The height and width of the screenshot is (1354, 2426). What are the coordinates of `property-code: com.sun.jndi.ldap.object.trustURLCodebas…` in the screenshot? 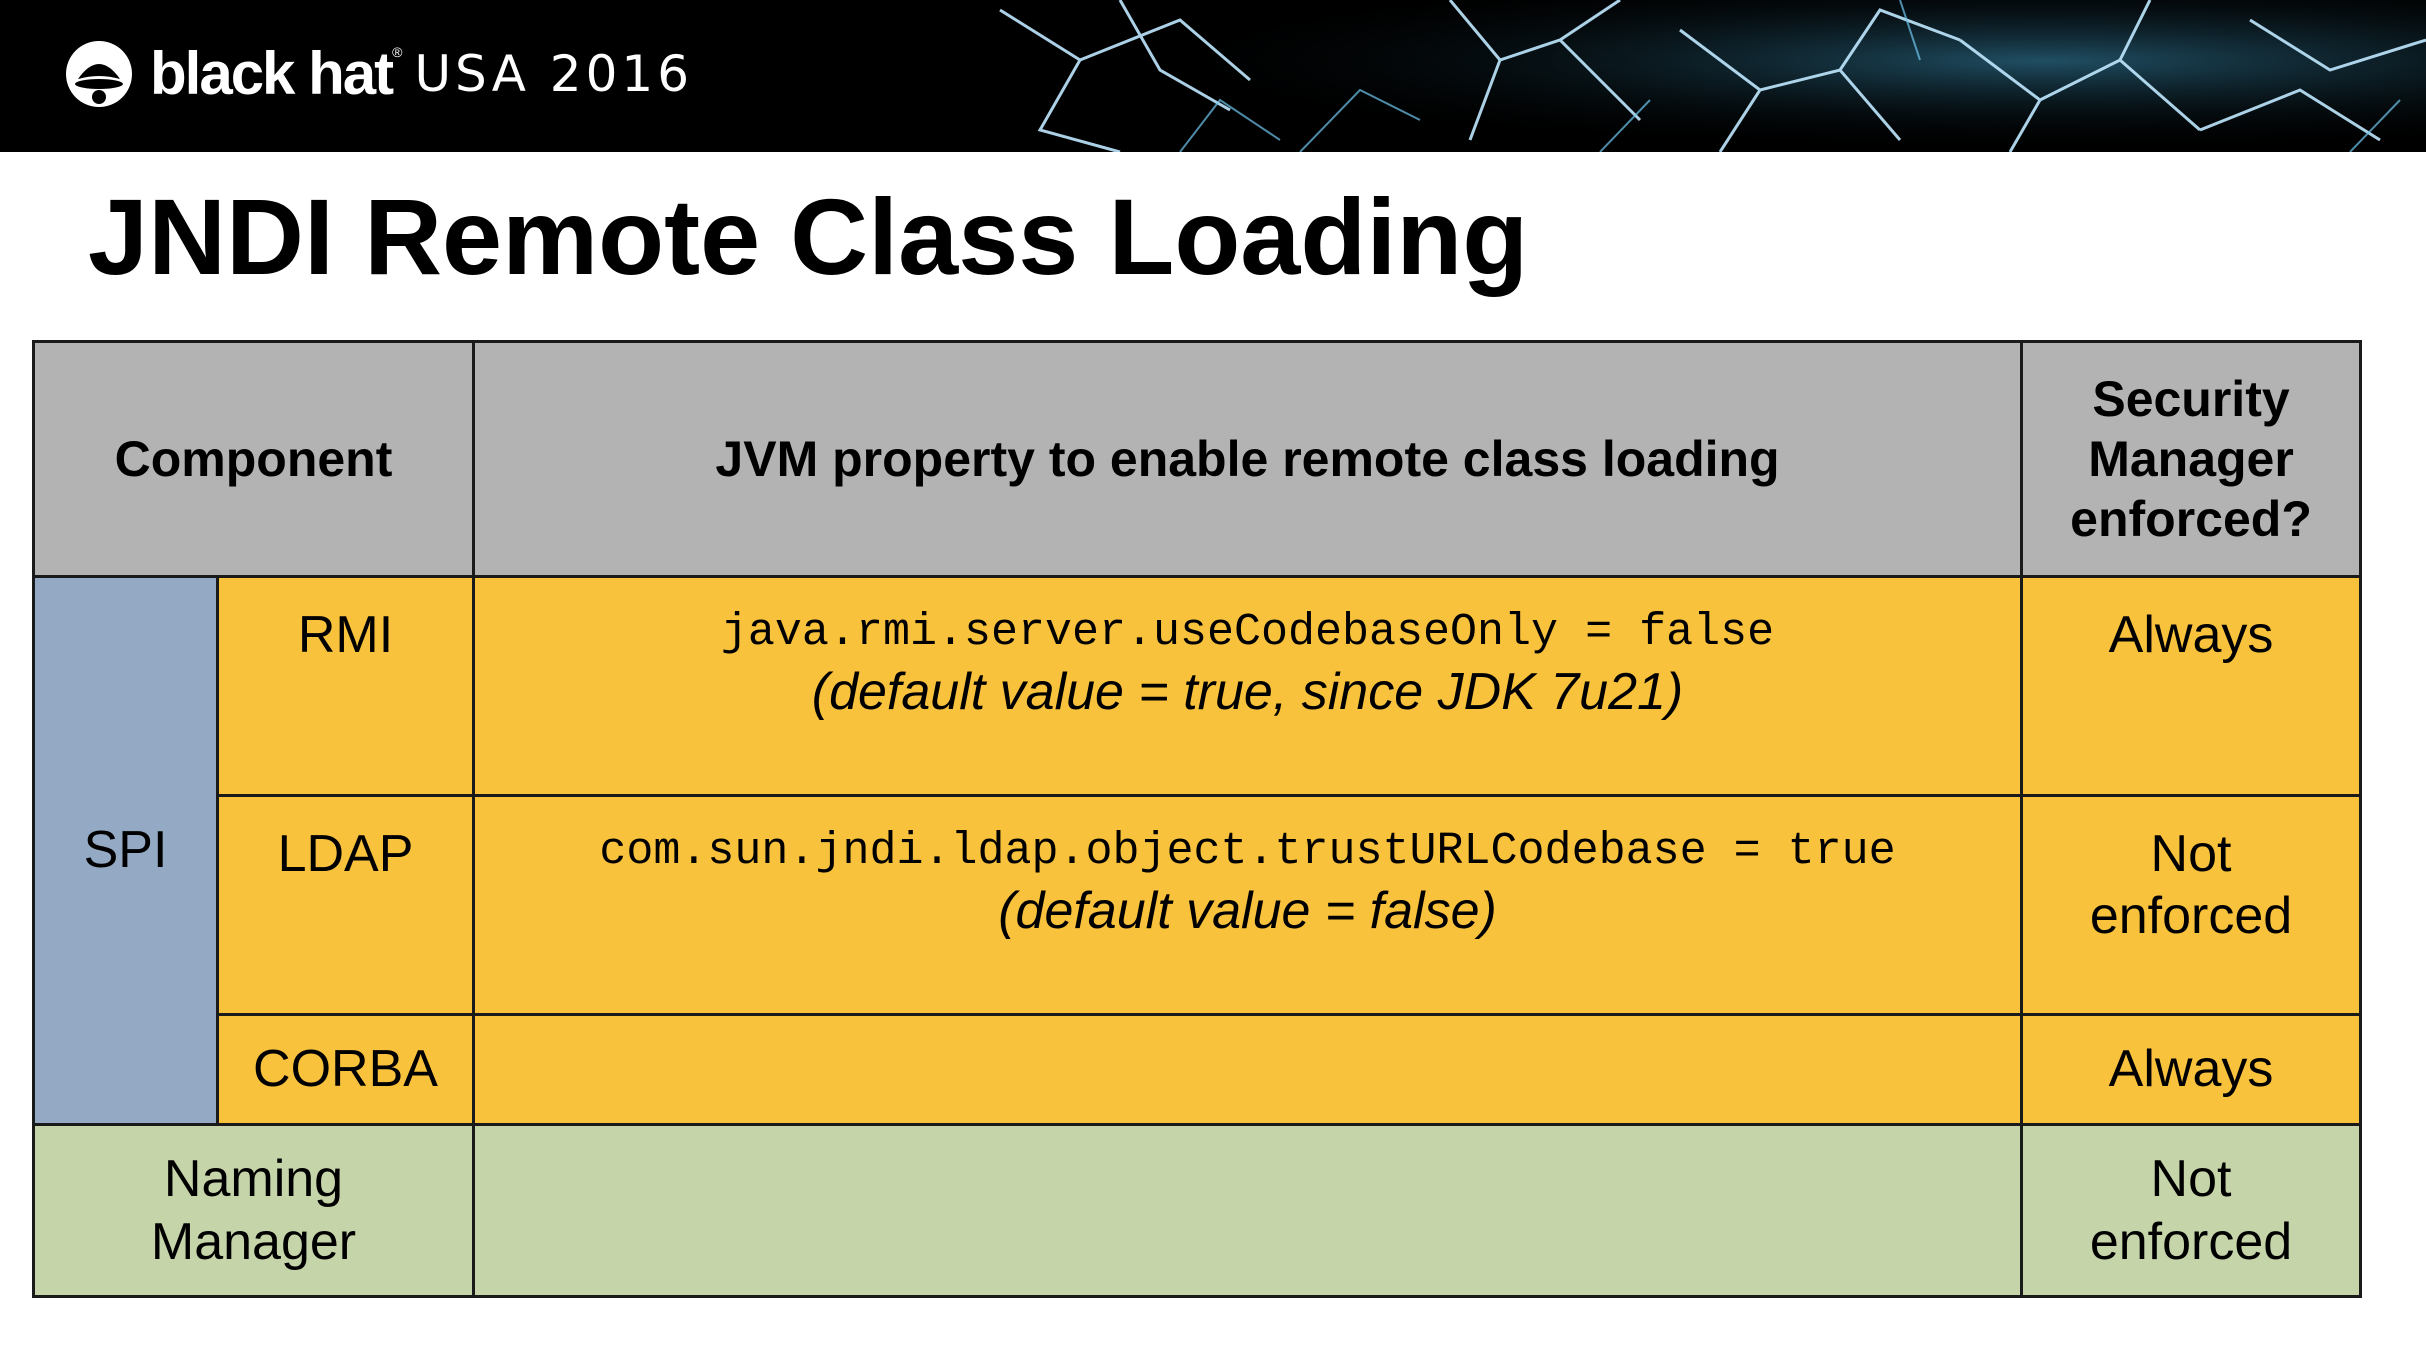 It's located at (1247, 851).